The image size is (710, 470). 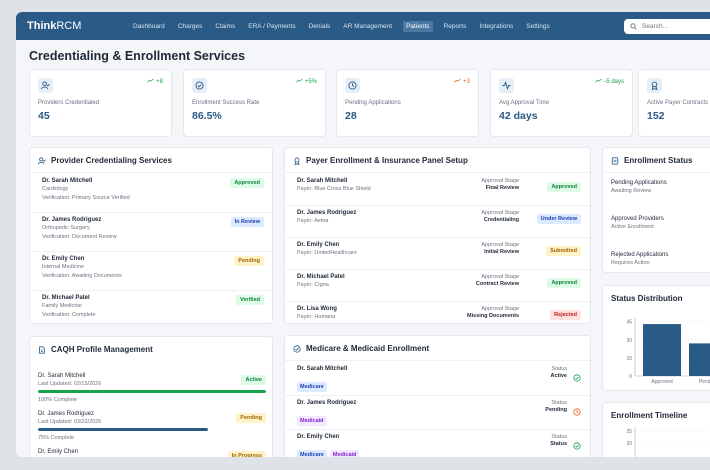 I want to click on last-updated: Last Updated: 03/22/2026, so click(x=70, y=422).